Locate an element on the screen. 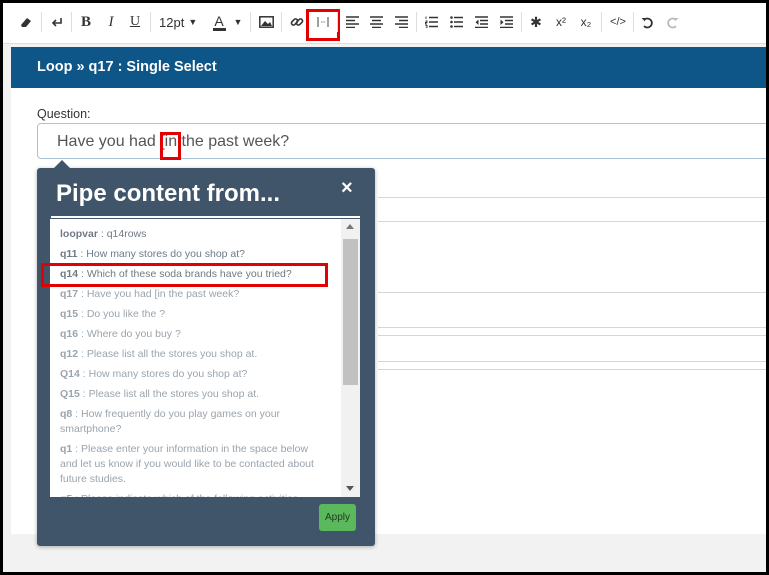 Image resolution: width=769 pixels, height=575 pixels. image-icon is located at coordinates (266, 22).